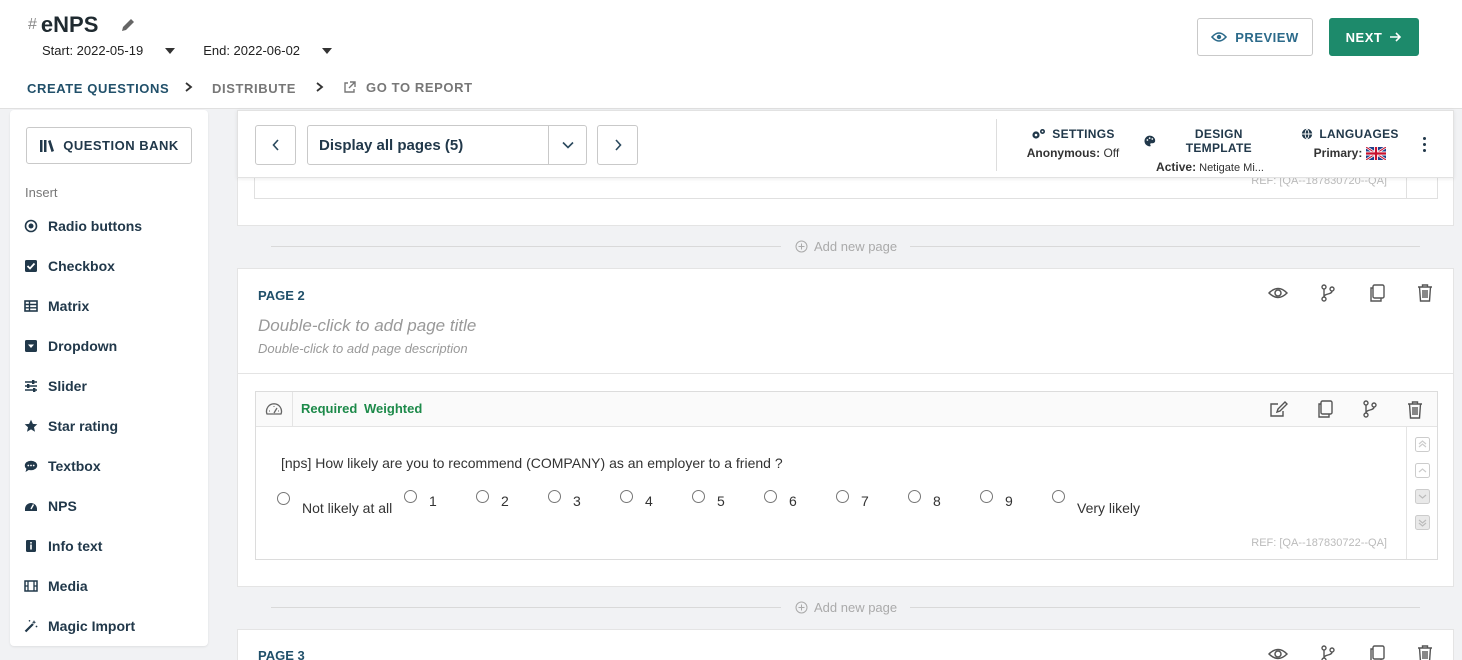  I want to click on nps-option-label: 5, so click(721, 501).